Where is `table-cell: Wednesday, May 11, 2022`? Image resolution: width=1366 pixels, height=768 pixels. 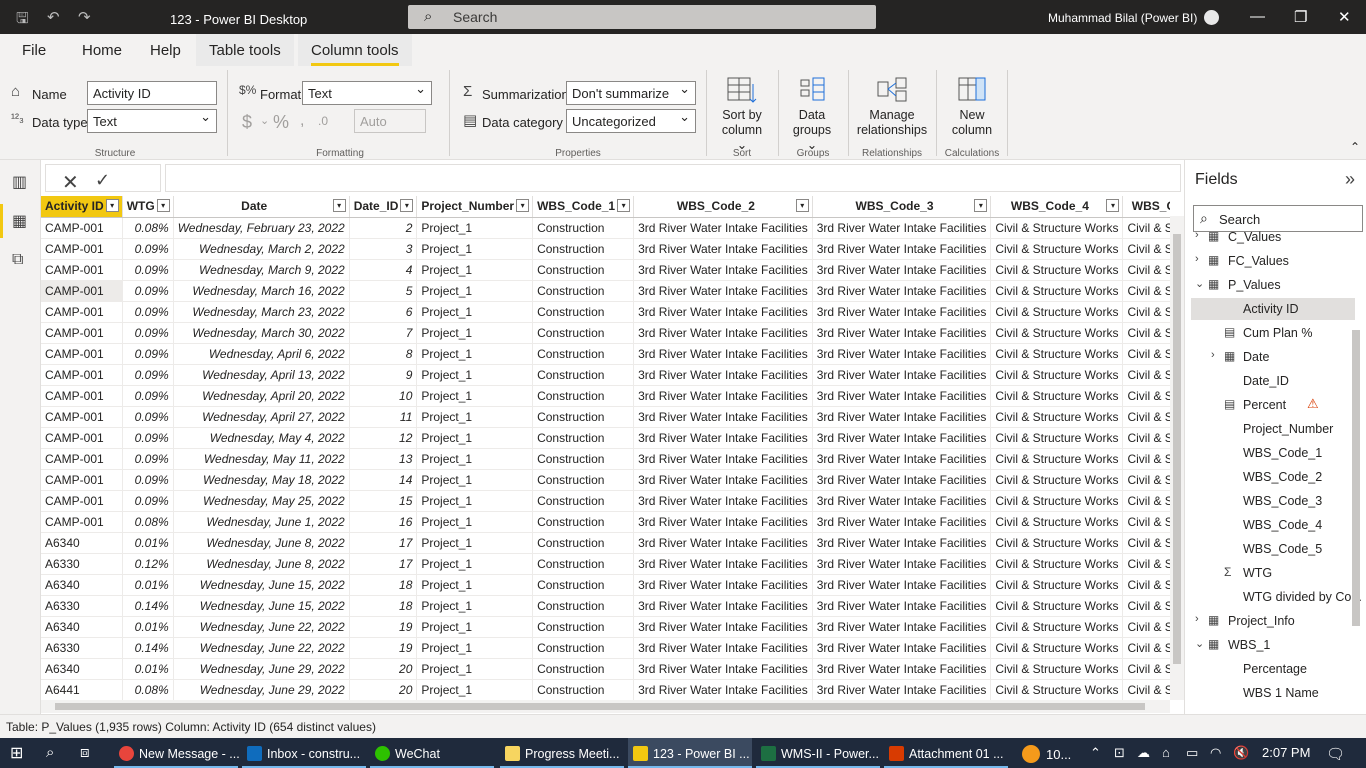 table-cell: Wednesday, May 11, 2022 is located at coordinates (261, 459).